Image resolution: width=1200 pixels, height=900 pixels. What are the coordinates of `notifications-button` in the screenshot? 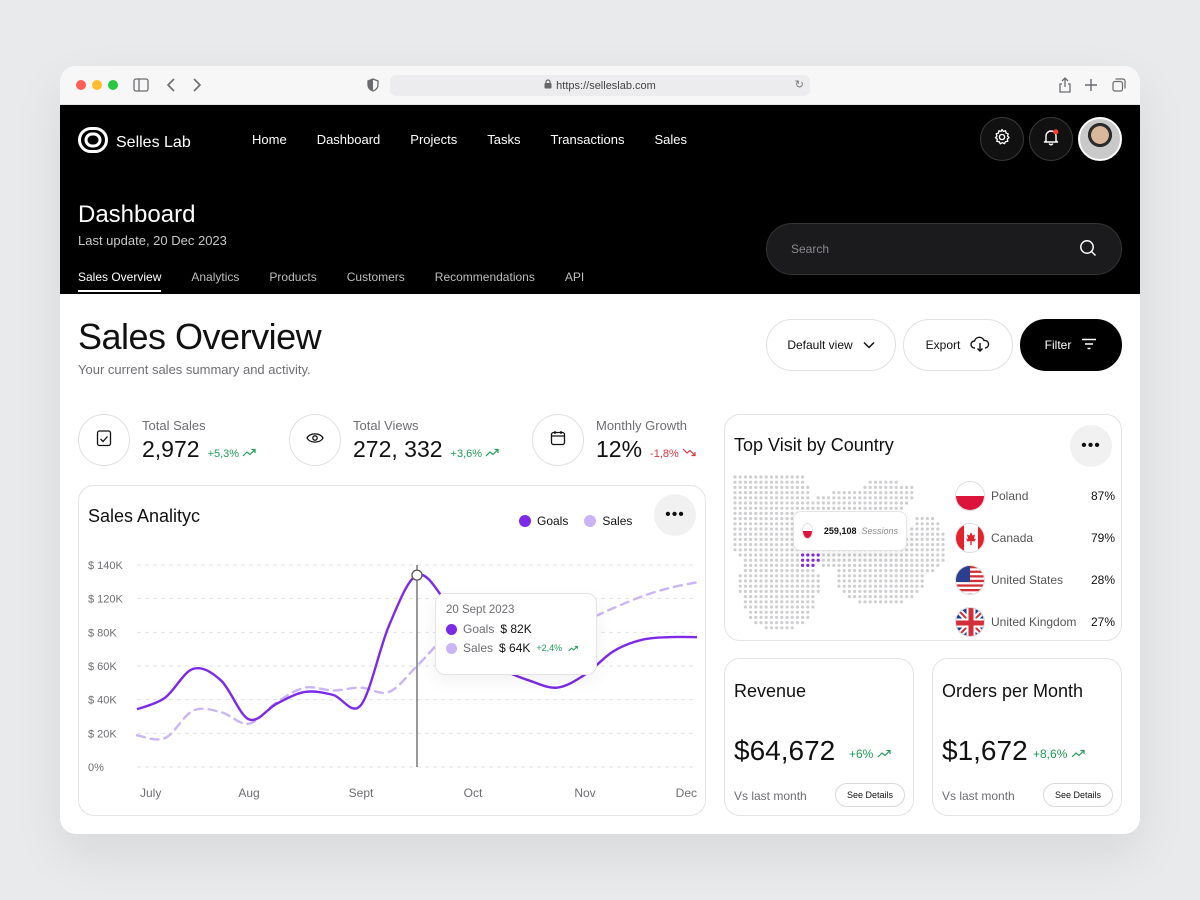 It's located at (1051, 139).